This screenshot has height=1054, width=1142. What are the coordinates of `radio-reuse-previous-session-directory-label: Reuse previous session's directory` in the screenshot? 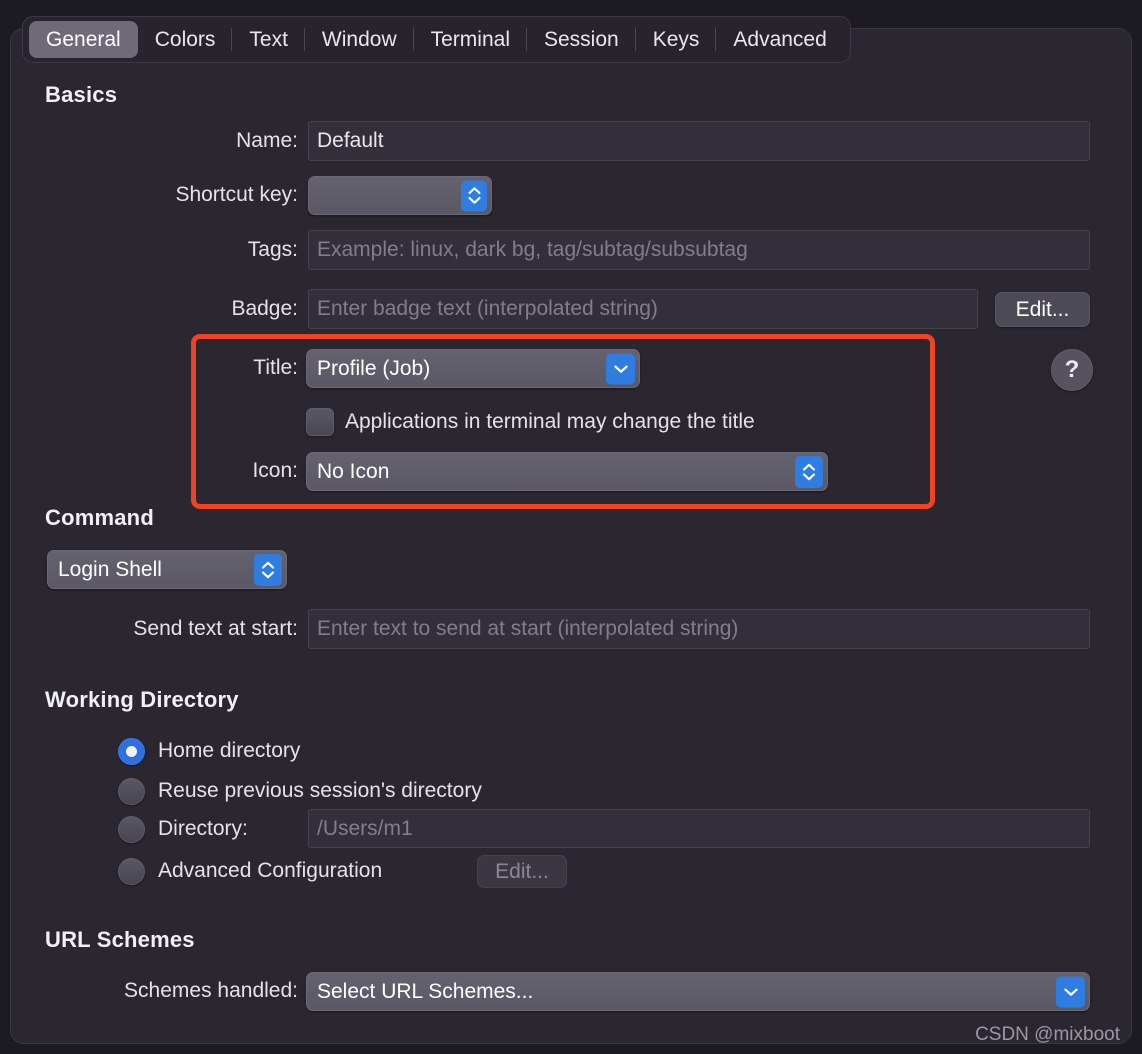 It's located at (320, 790).